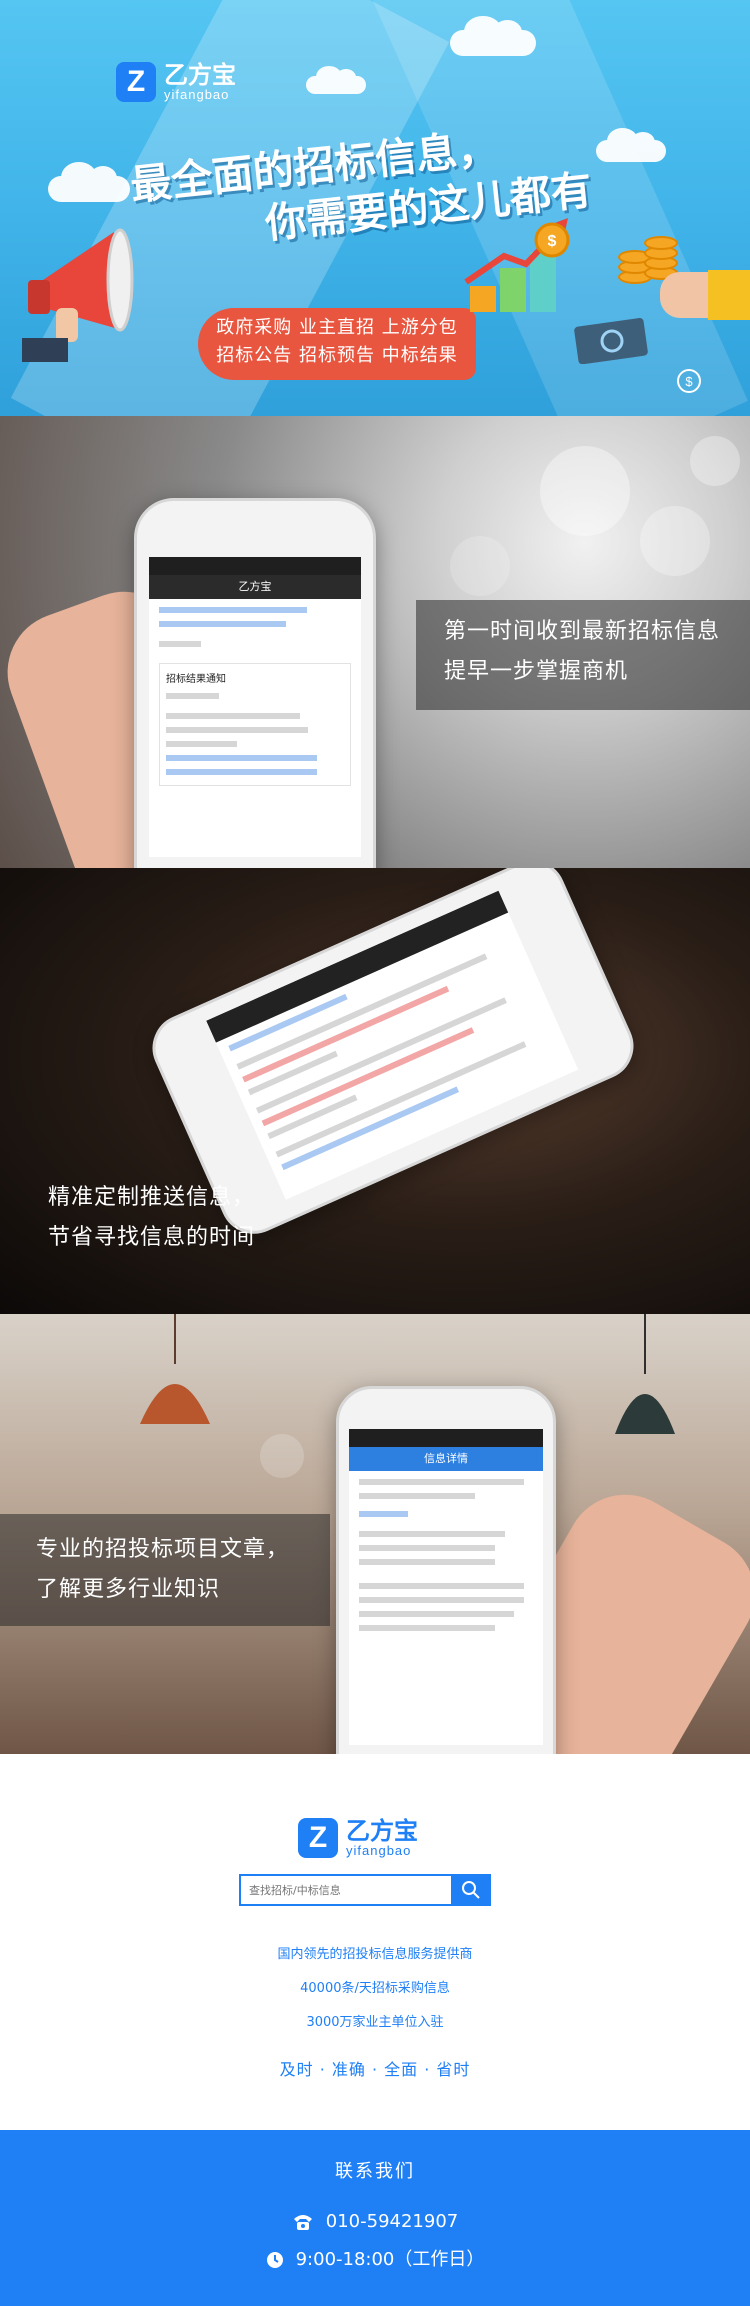 The width and height of the screenshot is (750, 2306). What do you see at coordinates (375, 2022) in the screenshot?
I see `info-line-owners: 3000万家业主单位入驻` at bounding box center [375, 2022].